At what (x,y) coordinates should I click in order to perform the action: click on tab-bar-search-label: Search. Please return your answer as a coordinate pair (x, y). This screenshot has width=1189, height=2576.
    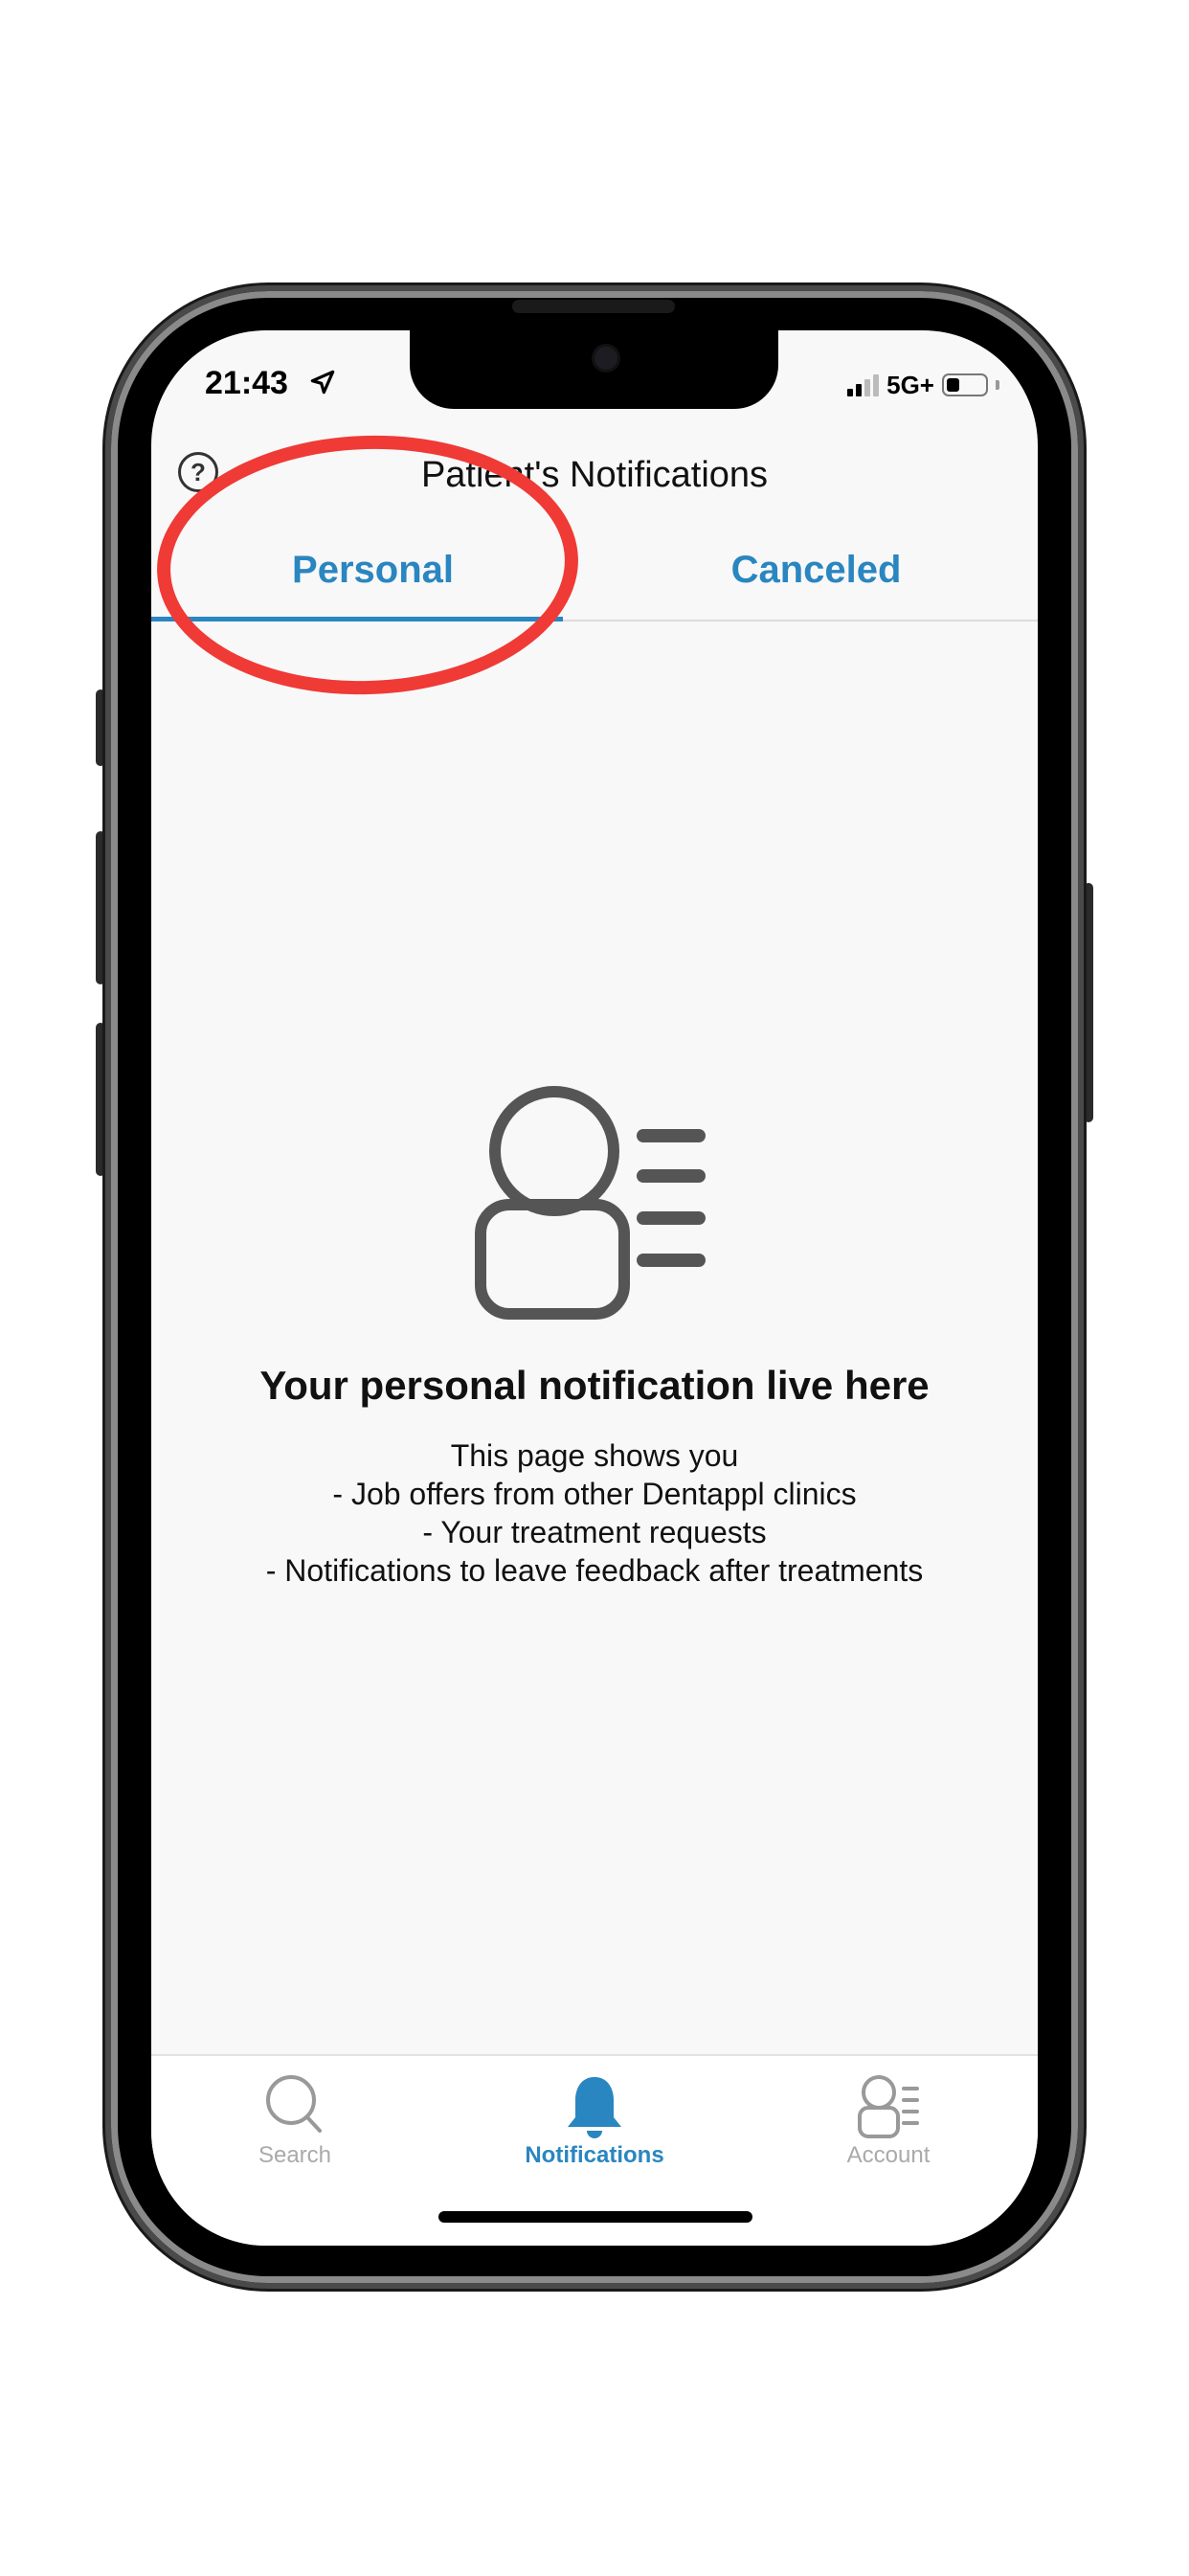
    Looking at the image, I should click on (295, 2155).